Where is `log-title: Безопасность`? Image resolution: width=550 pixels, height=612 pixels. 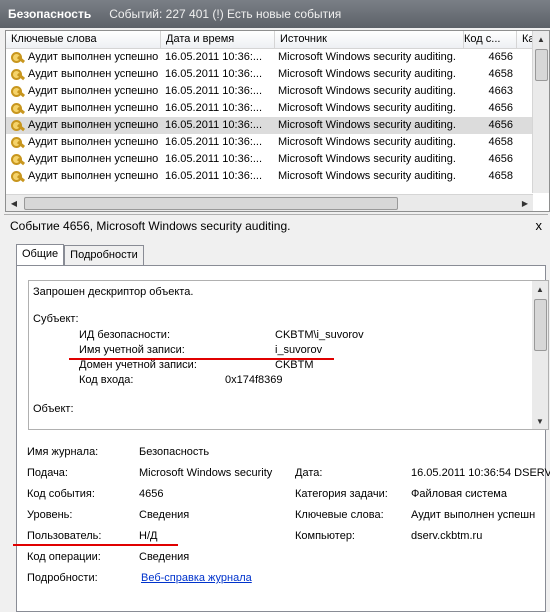 log-title: Безопасность is located at coordinates (50, 14).